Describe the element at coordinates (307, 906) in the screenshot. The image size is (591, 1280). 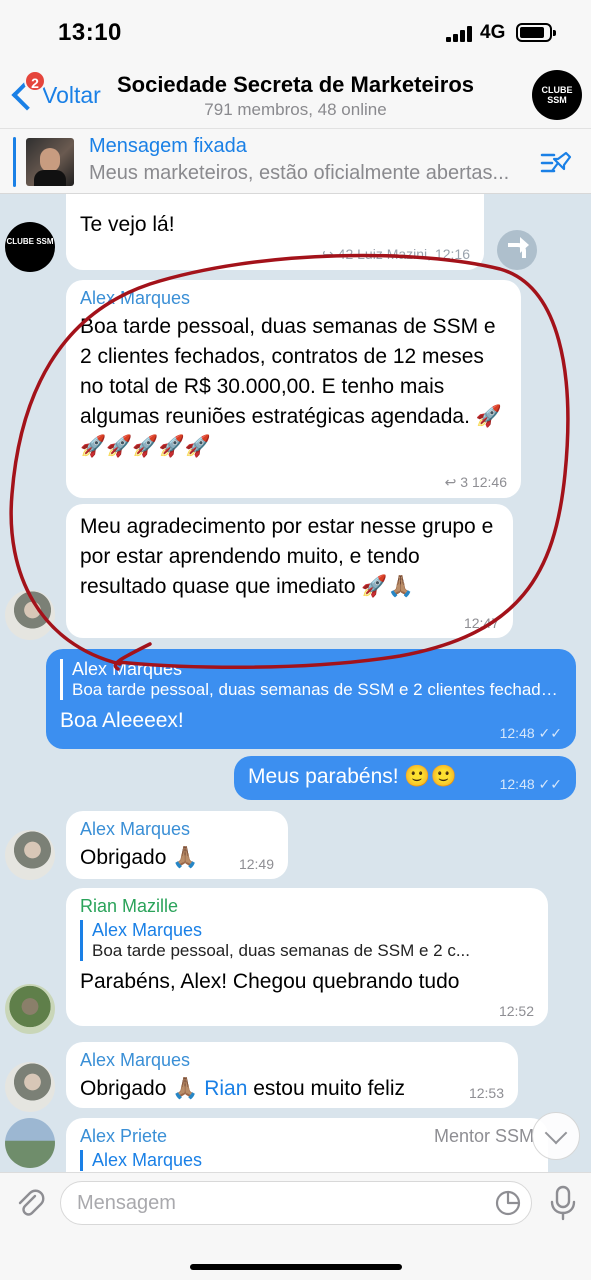
I see `sender-name: Rian Mazille` at that location.